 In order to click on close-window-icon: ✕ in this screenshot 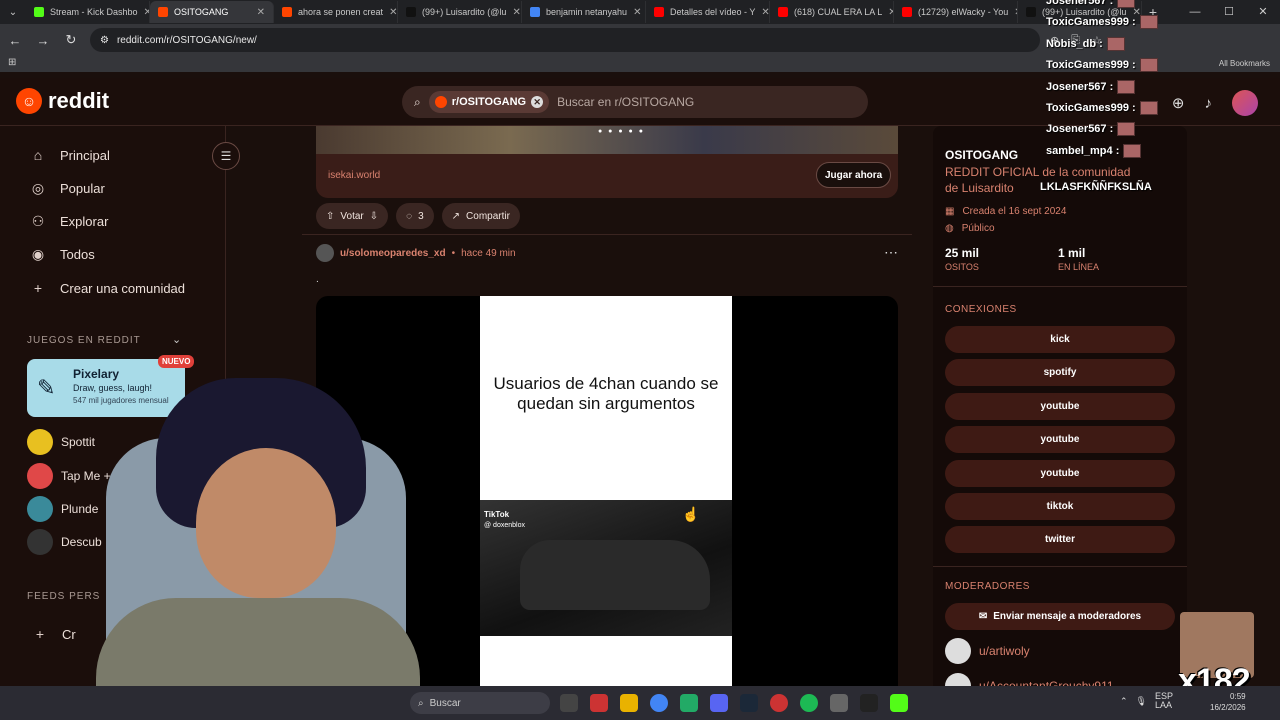, I will do `click(1263, 12)`.